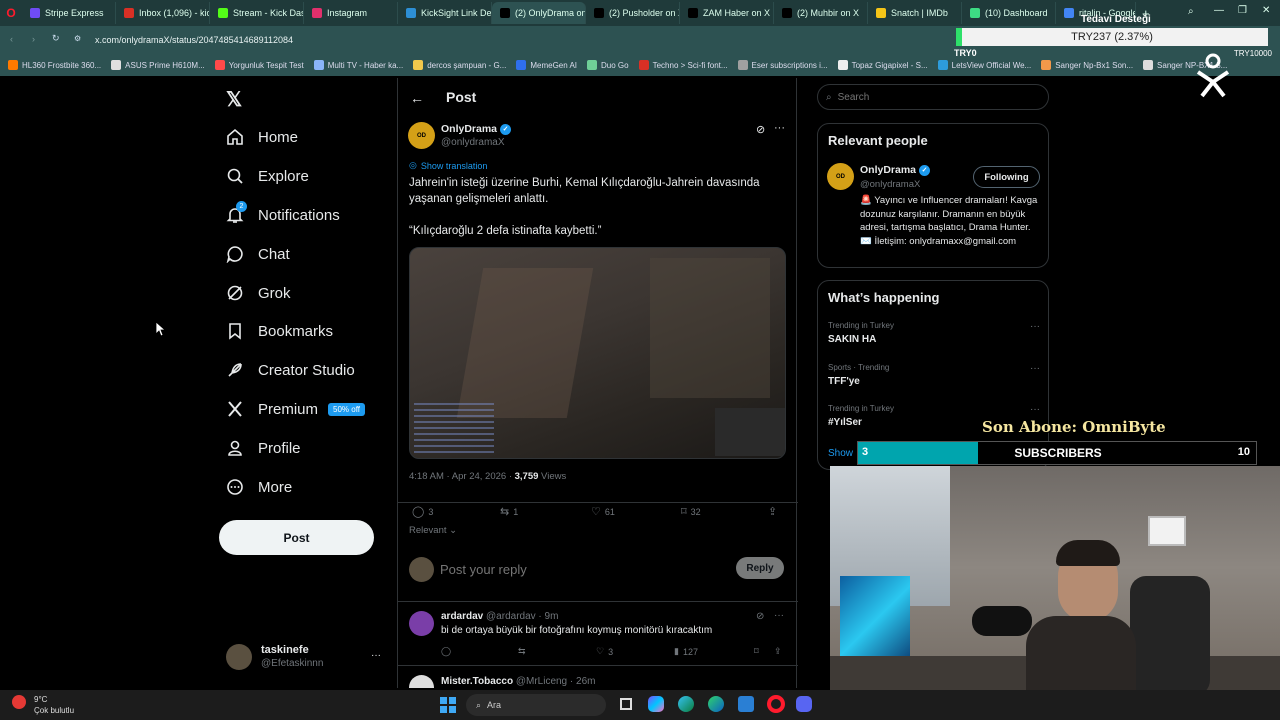 The image size is (1280, 720). What do you see at coordinates (686, 651) in the screenshot?
I see `views-action: ▮ 127` at bounding box center [686, 651].